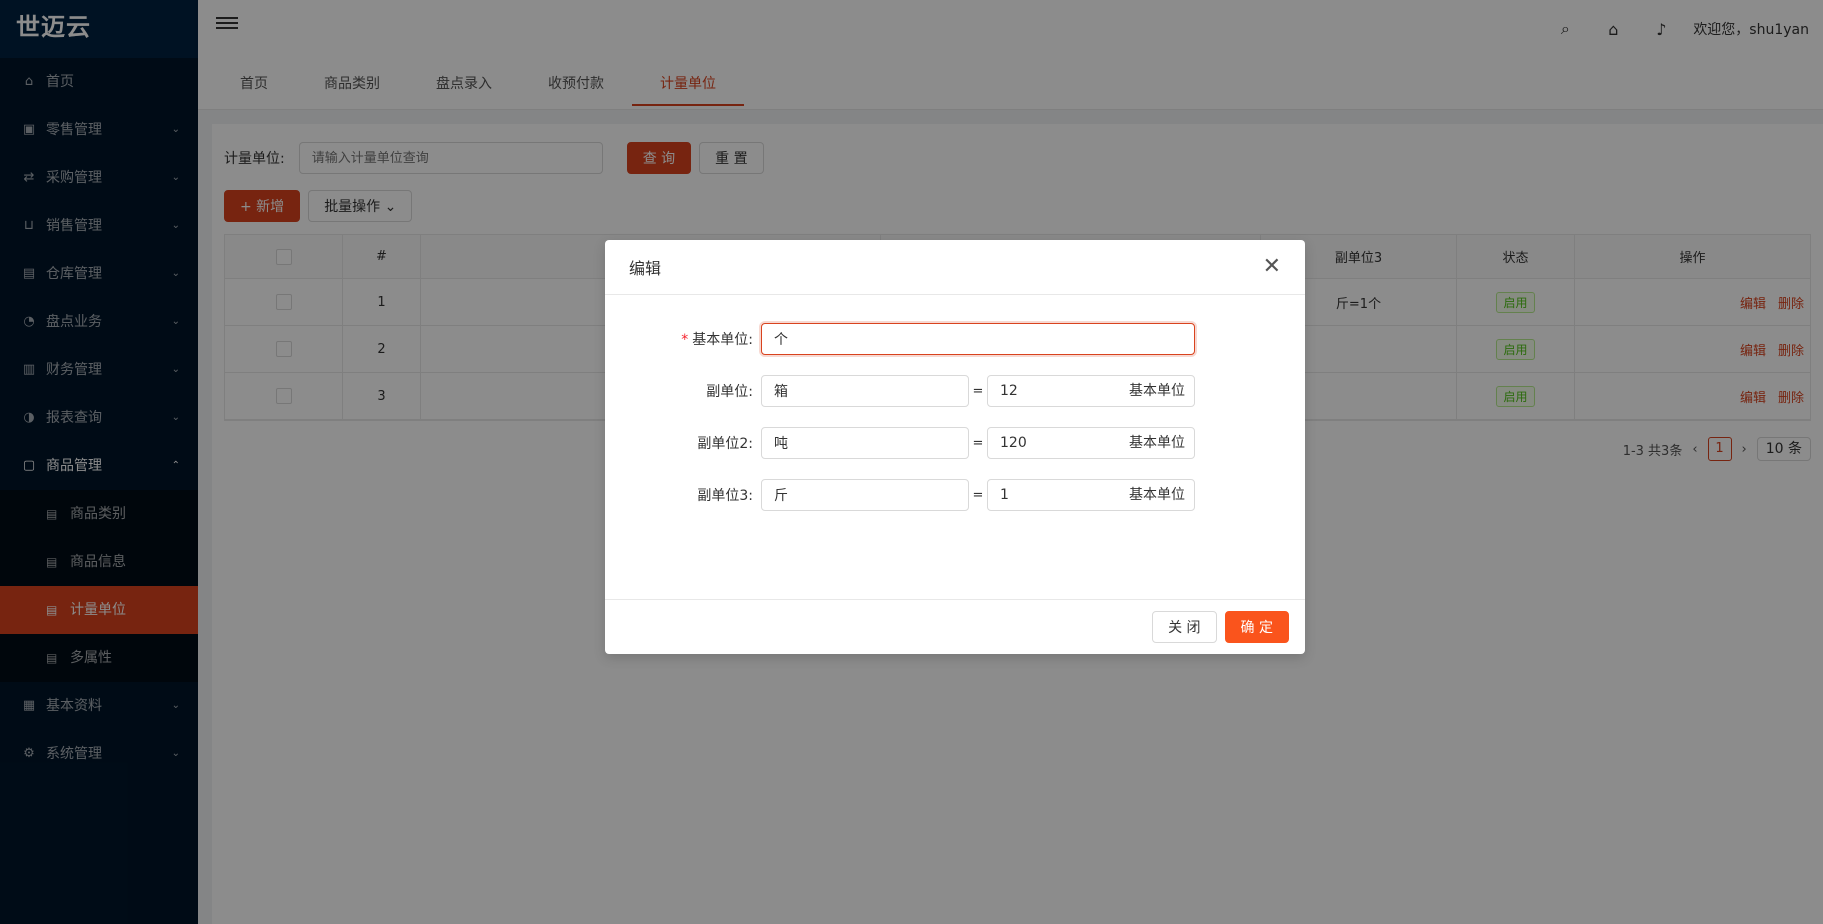  I want to click on sub-unit-input, so click(865, 391).